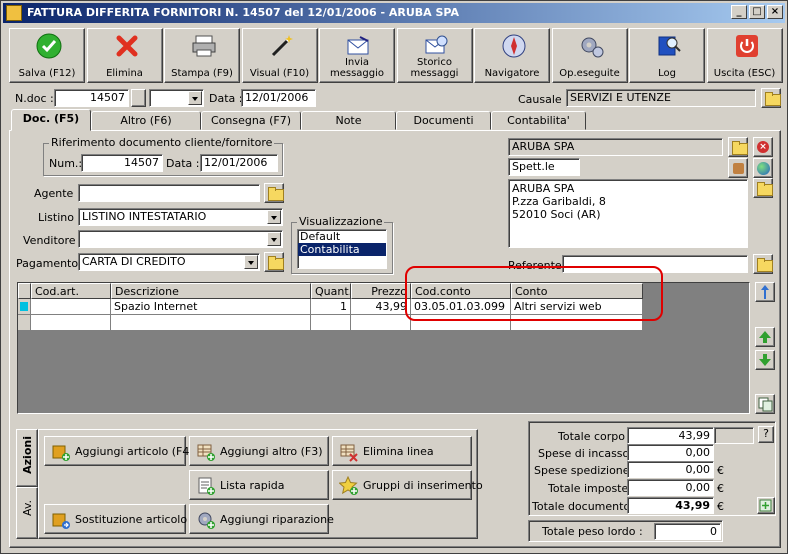 This screenshot has height=554, width=788. I want to click on ndoc-series-select, so click(176, 98).